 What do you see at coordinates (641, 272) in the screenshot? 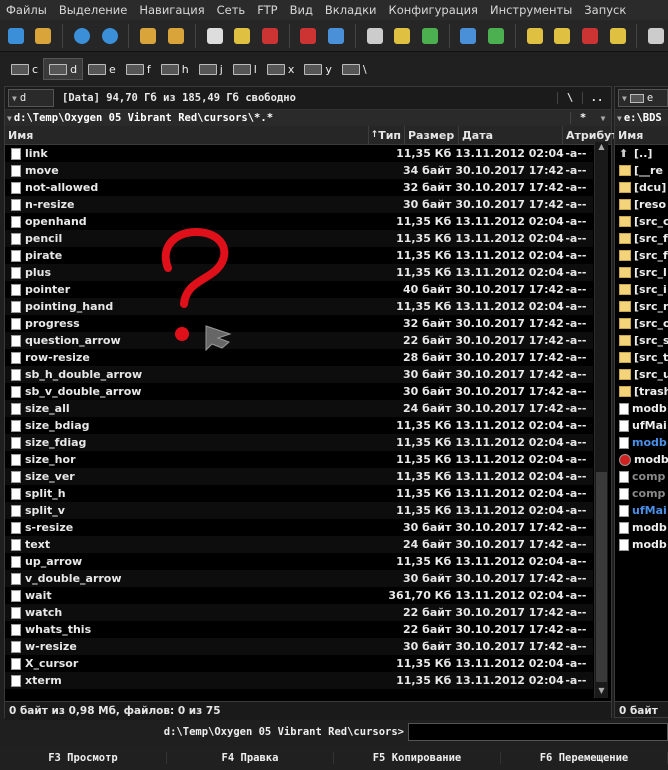
I see `right-list-item: [src_l` at bounding box center [641, 272].